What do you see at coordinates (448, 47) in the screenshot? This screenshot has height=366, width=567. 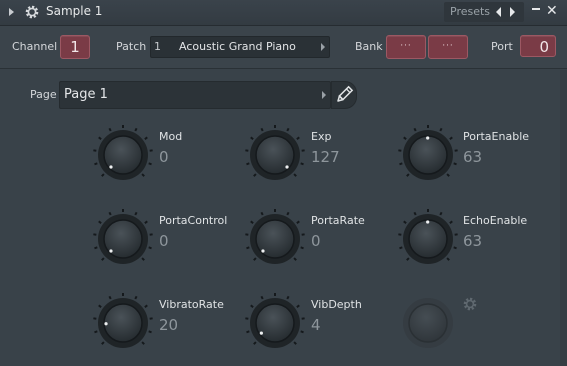 I see `bank-lsb-field: ···` at bounding box center [448, 47].